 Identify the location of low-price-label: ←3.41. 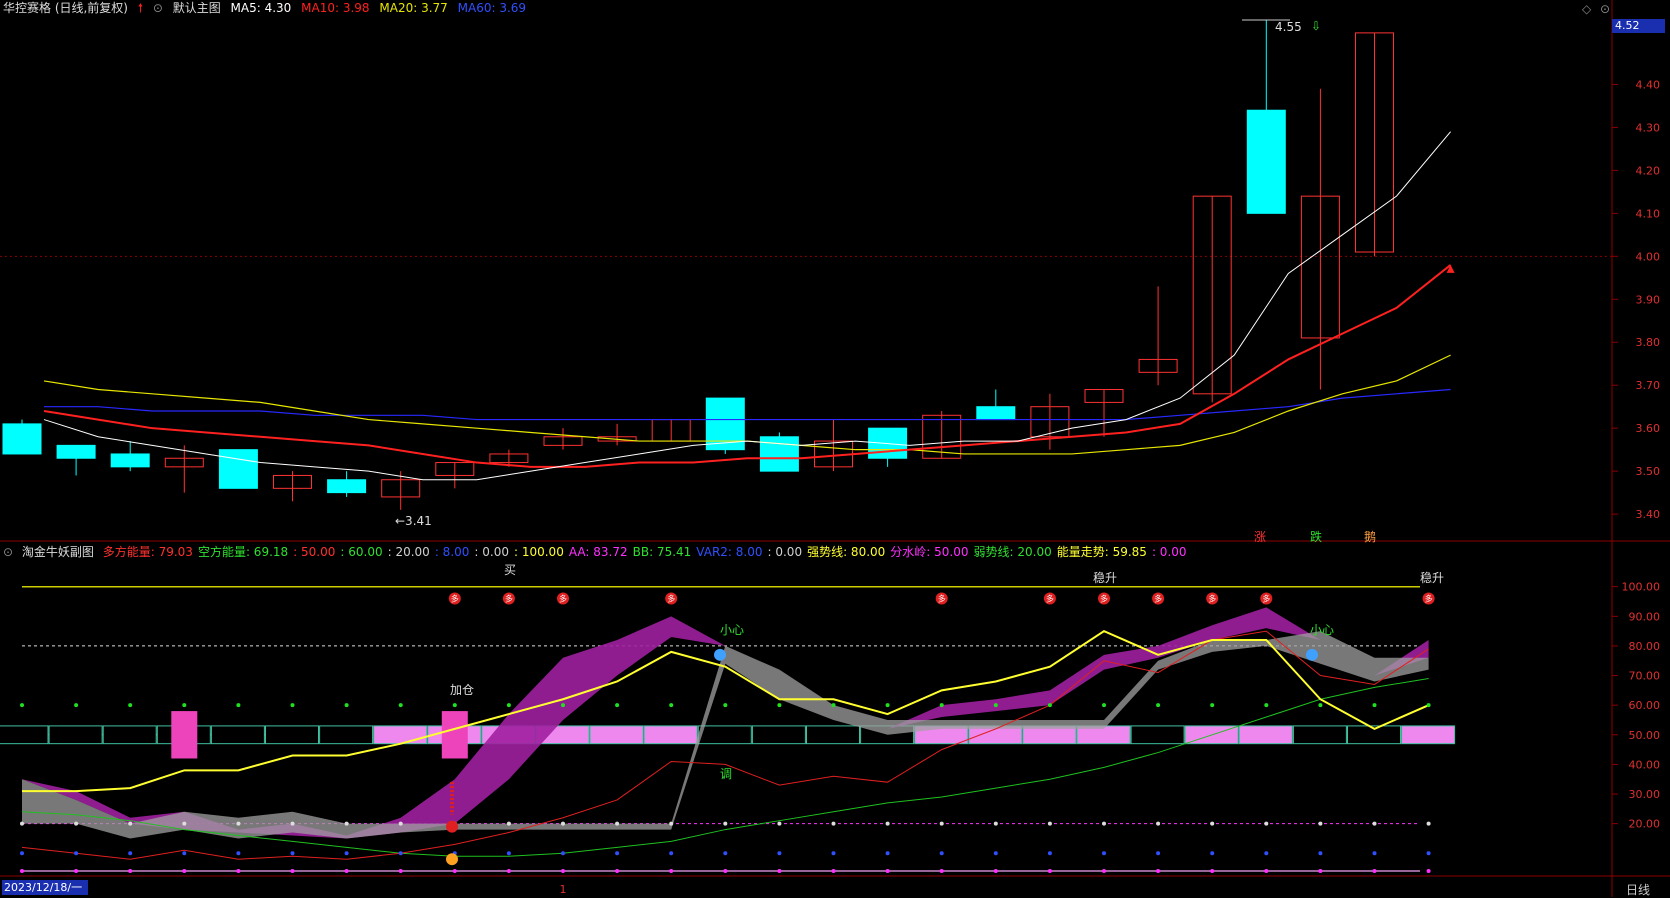
(413, 521).